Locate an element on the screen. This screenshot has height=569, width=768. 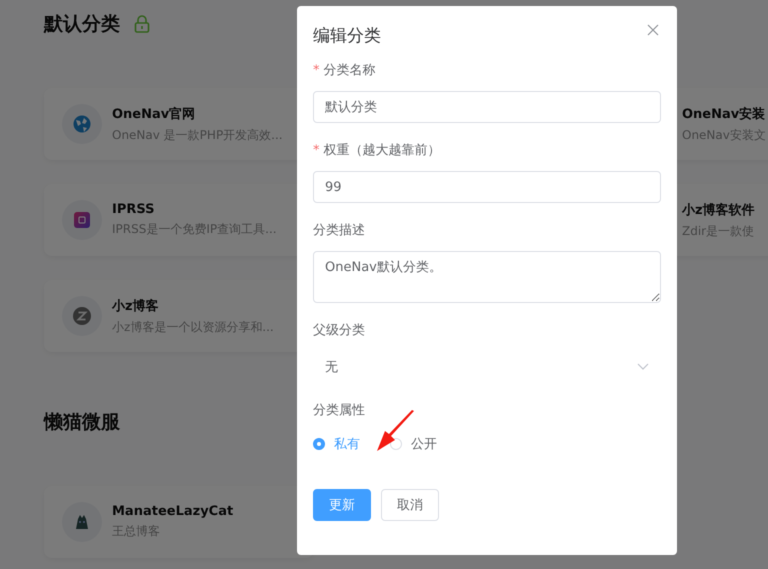
cancel-button: 取消 is located at coordinates (410, 505).